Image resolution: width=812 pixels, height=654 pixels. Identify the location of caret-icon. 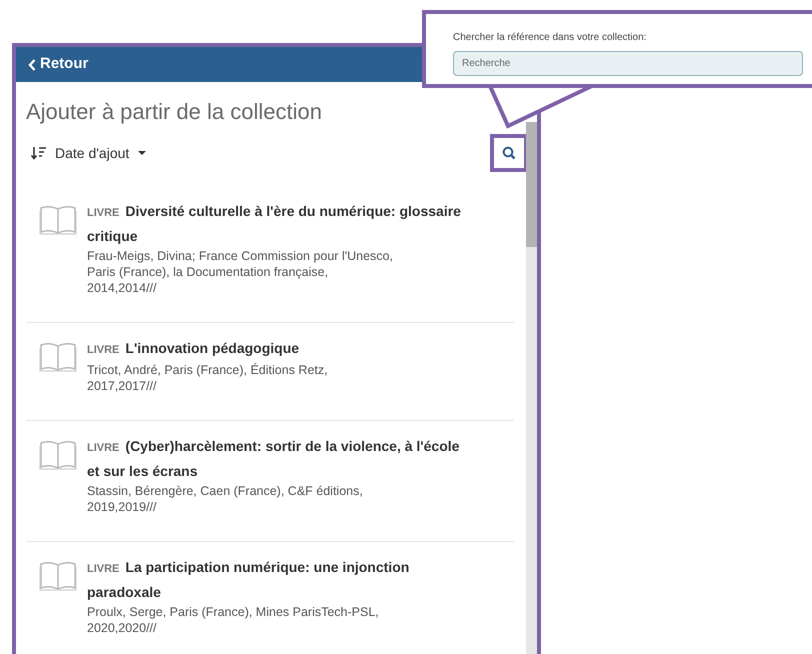
(142, 153).